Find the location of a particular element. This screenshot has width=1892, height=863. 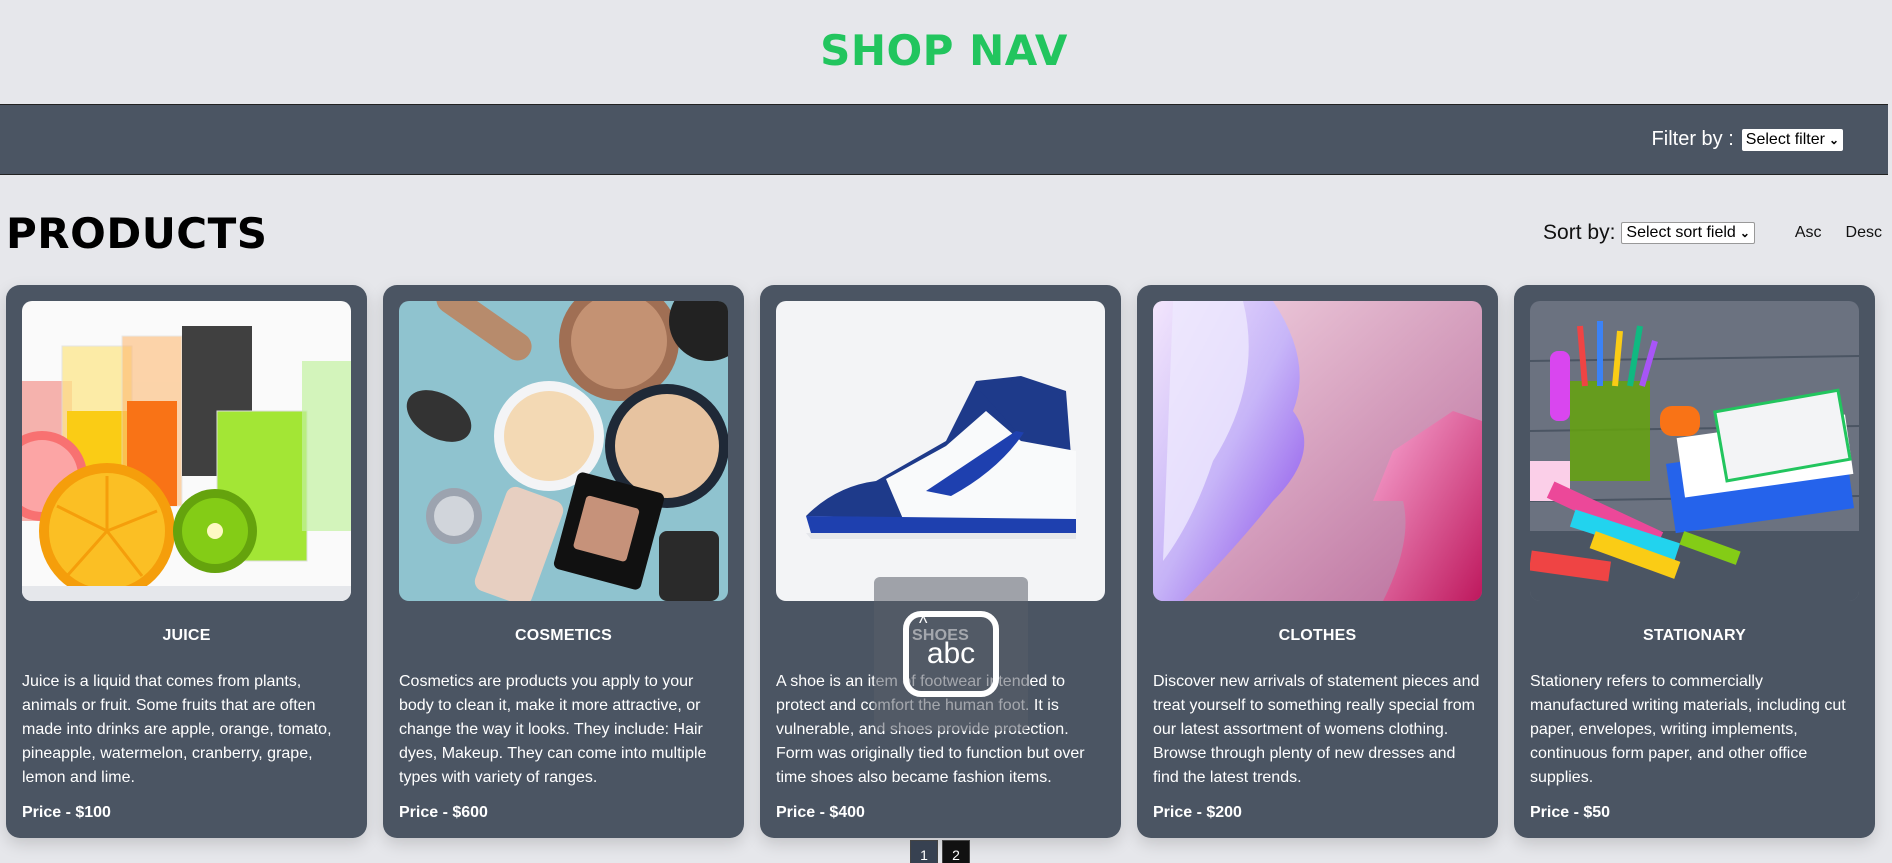

page-title: PRODUCTS is located at coordinates (137, 233).